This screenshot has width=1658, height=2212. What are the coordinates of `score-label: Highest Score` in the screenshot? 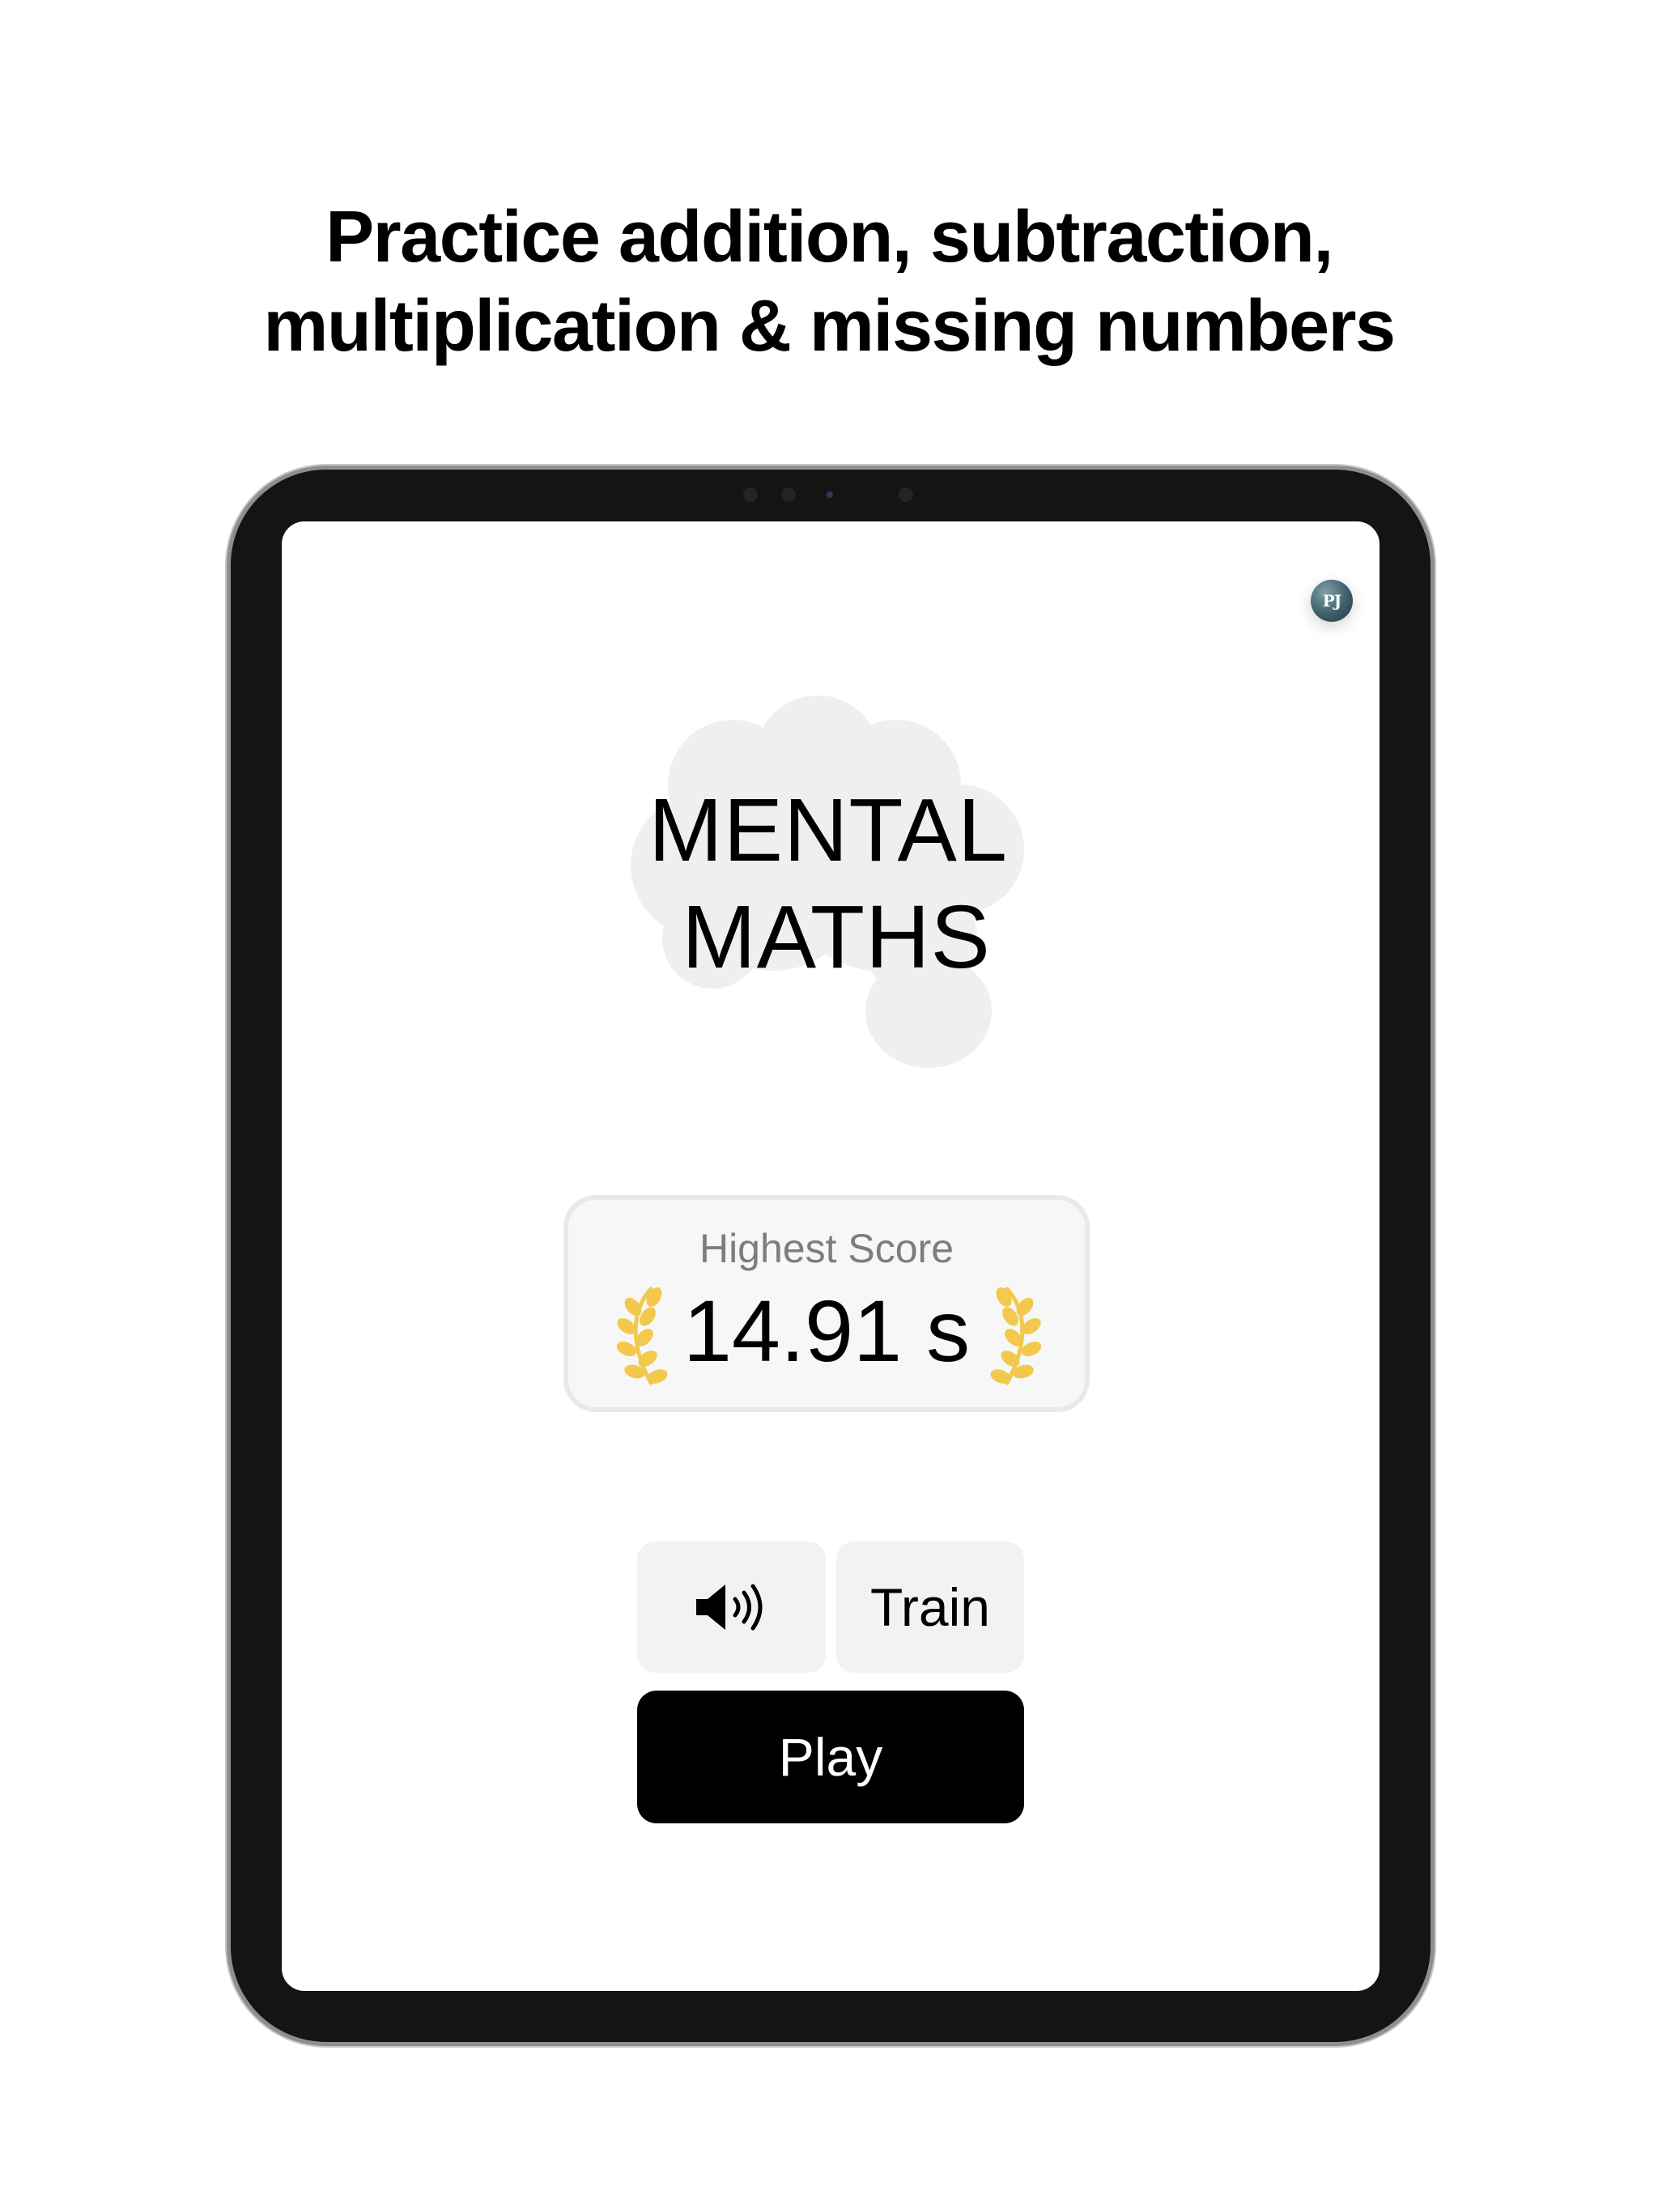 It's located at (826, 1248).